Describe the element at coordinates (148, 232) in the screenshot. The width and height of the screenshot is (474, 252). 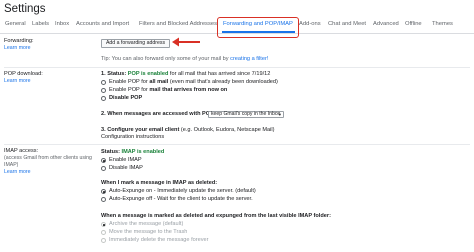
I see `move-to-trash-option: Move the message to the Trash` at that location.